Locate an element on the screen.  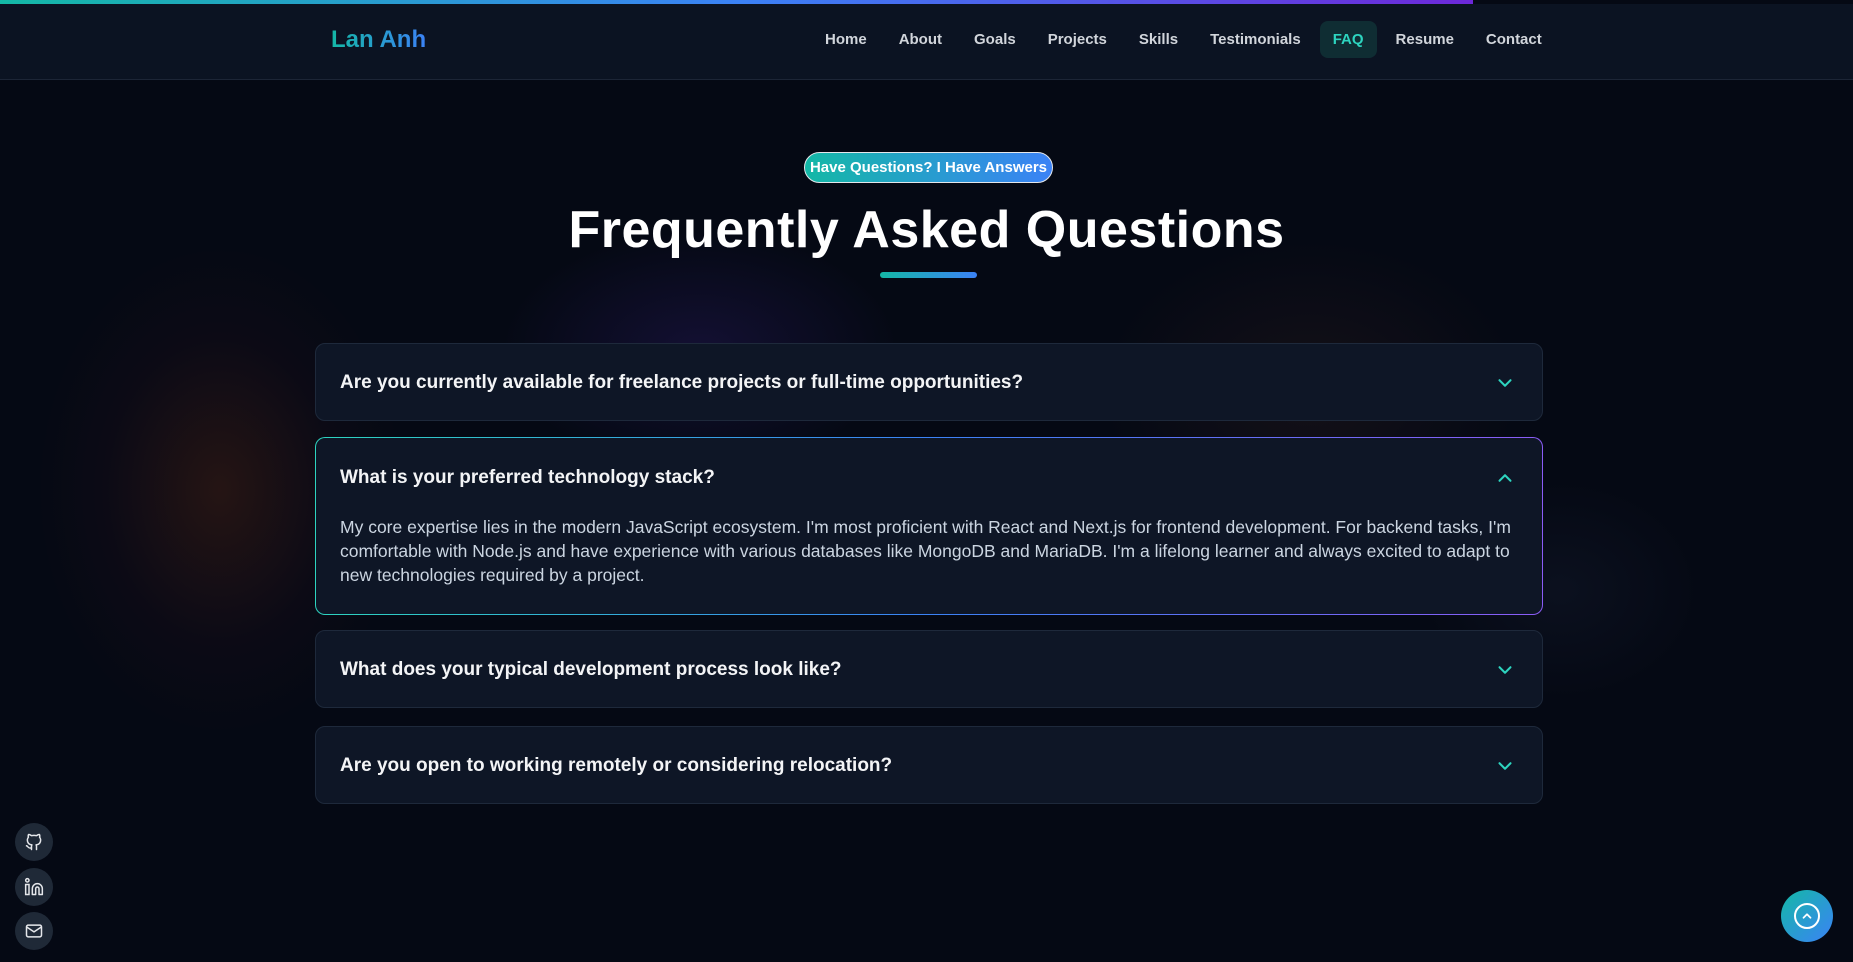
mail-button is located at coordinates (34, 931).